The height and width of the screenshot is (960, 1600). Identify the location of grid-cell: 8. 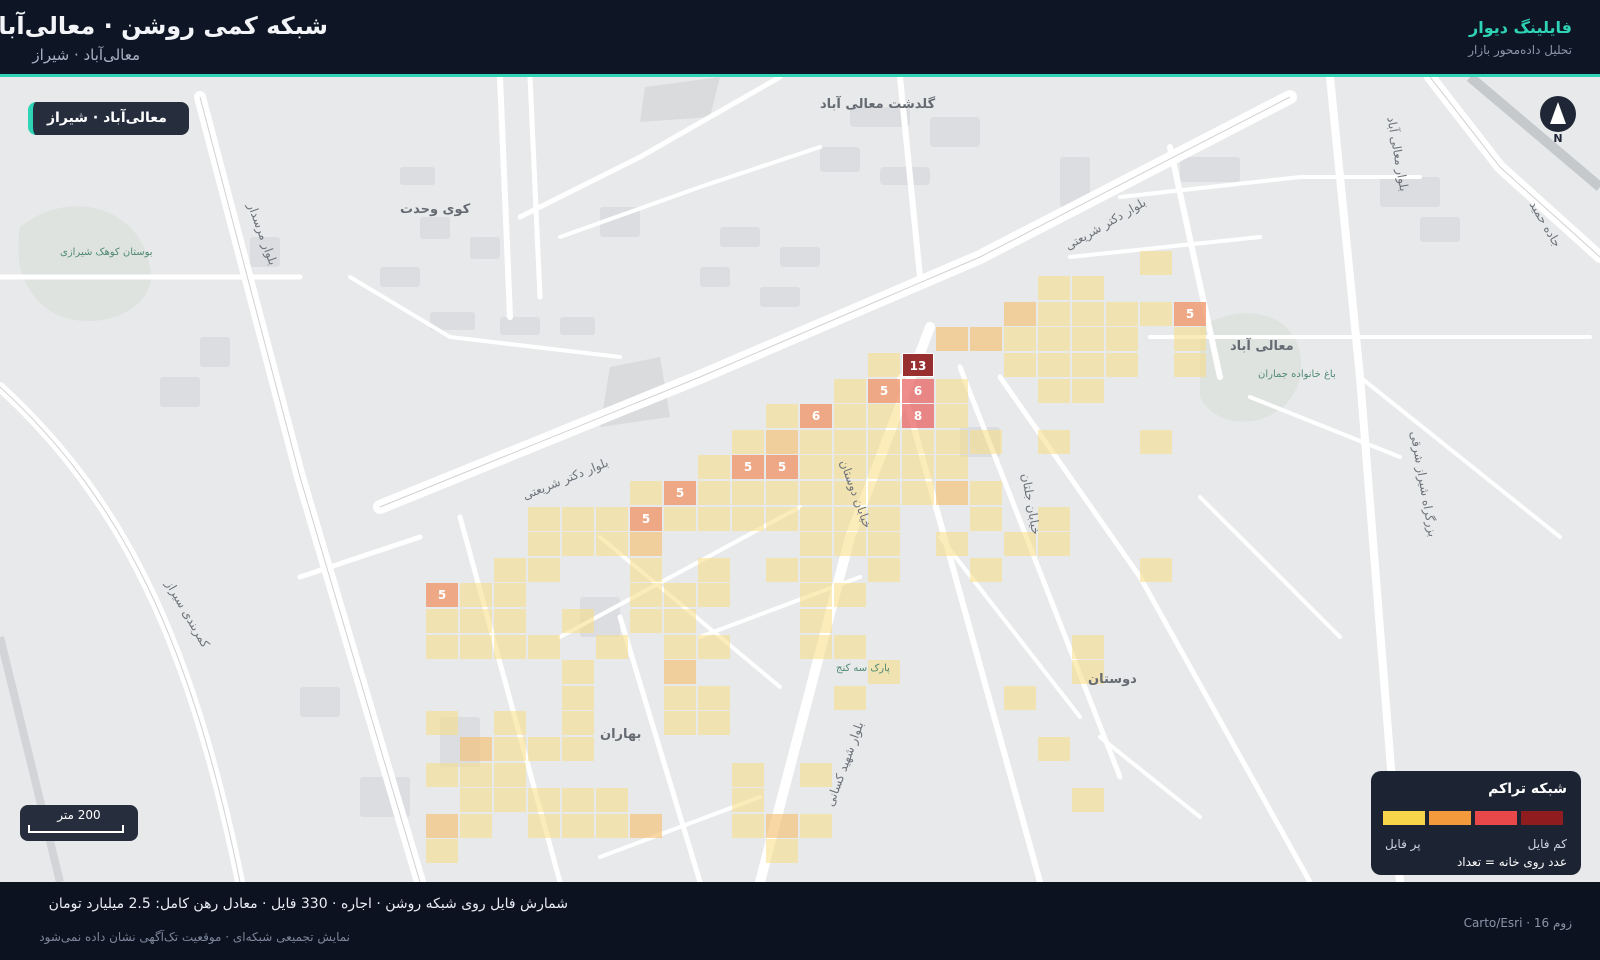
(918, 416).